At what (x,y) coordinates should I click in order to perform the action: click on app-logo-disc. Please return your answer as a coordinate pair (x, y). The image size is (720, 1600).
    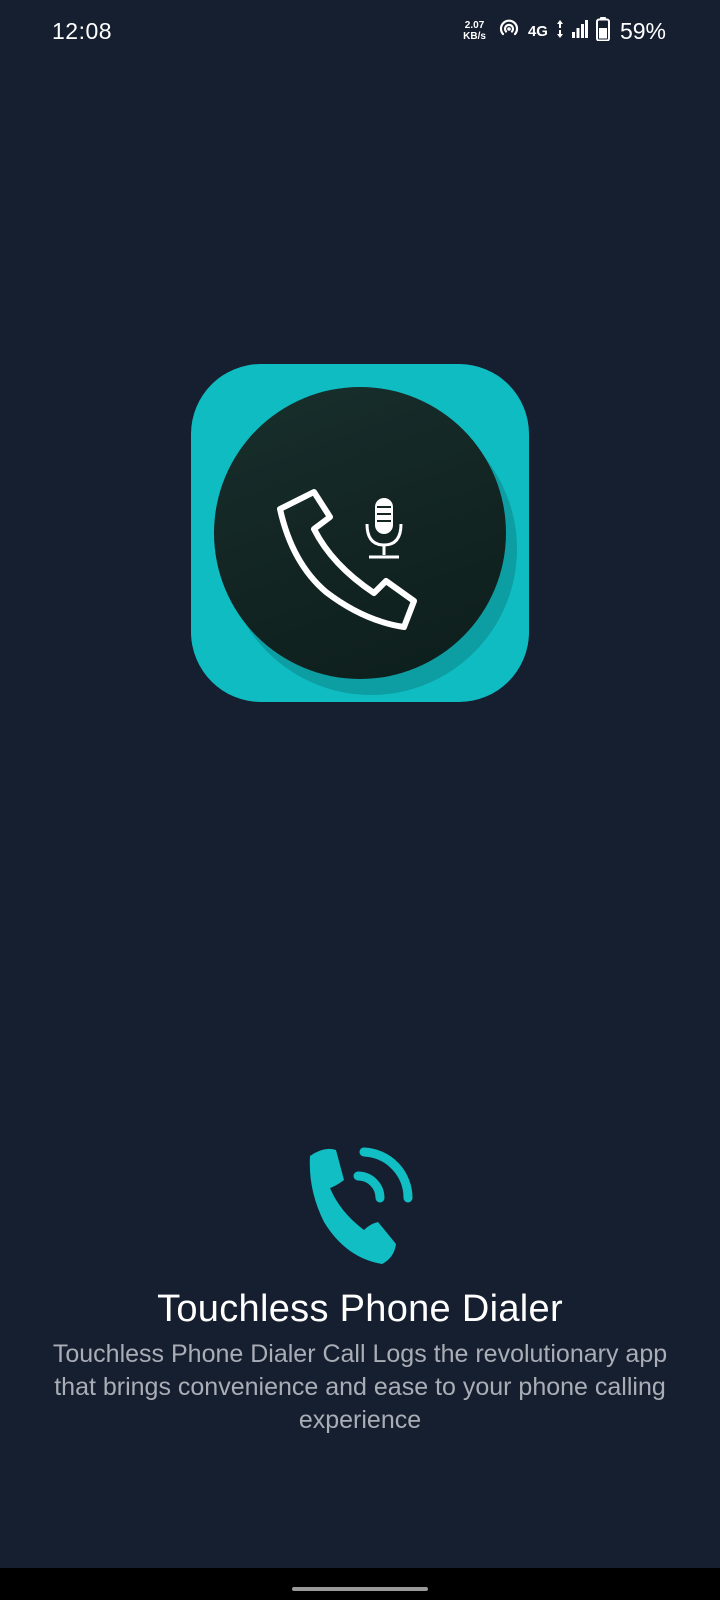
    Looking at the image, I should click on (360, 533).